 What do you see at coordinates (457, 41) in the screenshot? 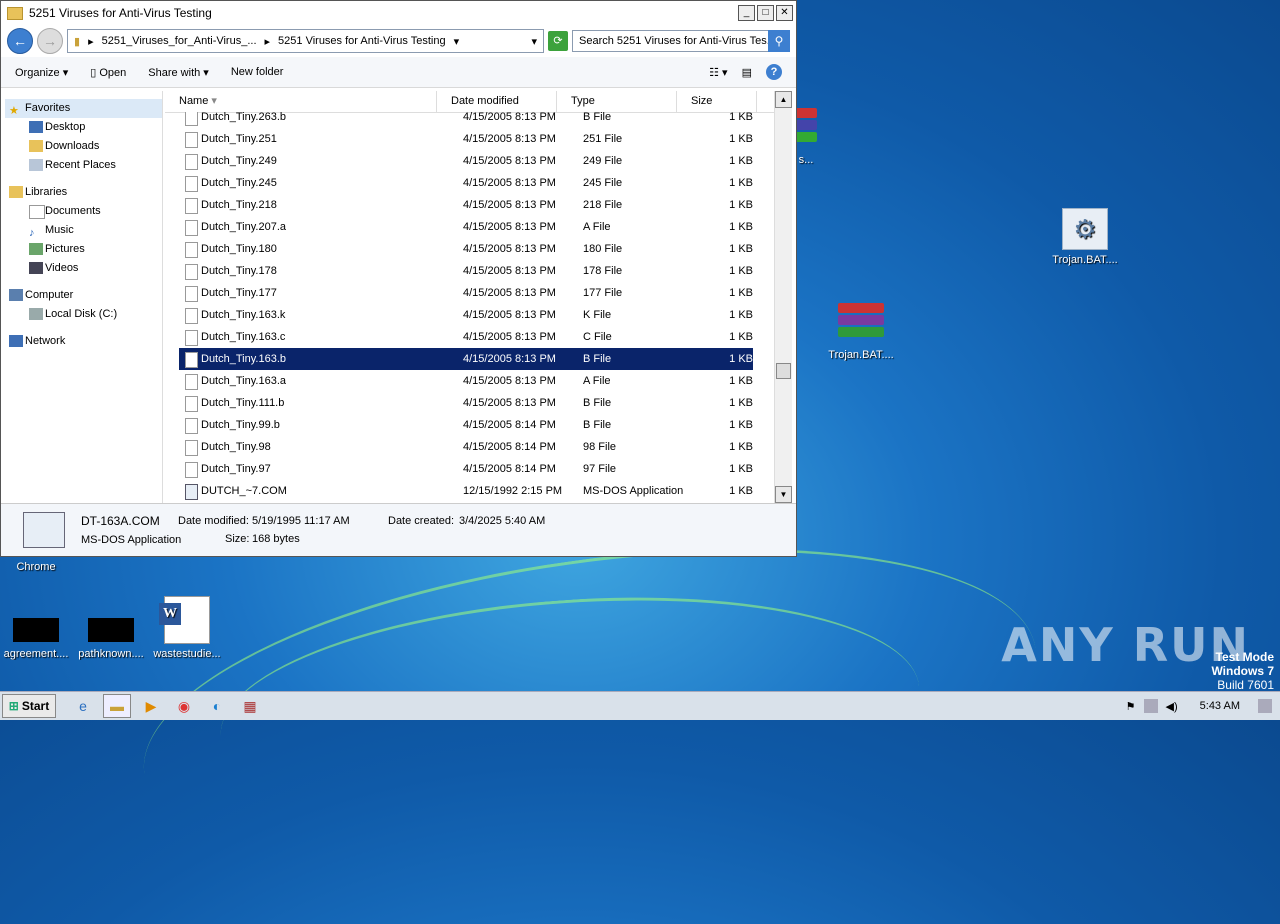
I see `chevron-down-icon: ▾` at bounding box center [457, 41].